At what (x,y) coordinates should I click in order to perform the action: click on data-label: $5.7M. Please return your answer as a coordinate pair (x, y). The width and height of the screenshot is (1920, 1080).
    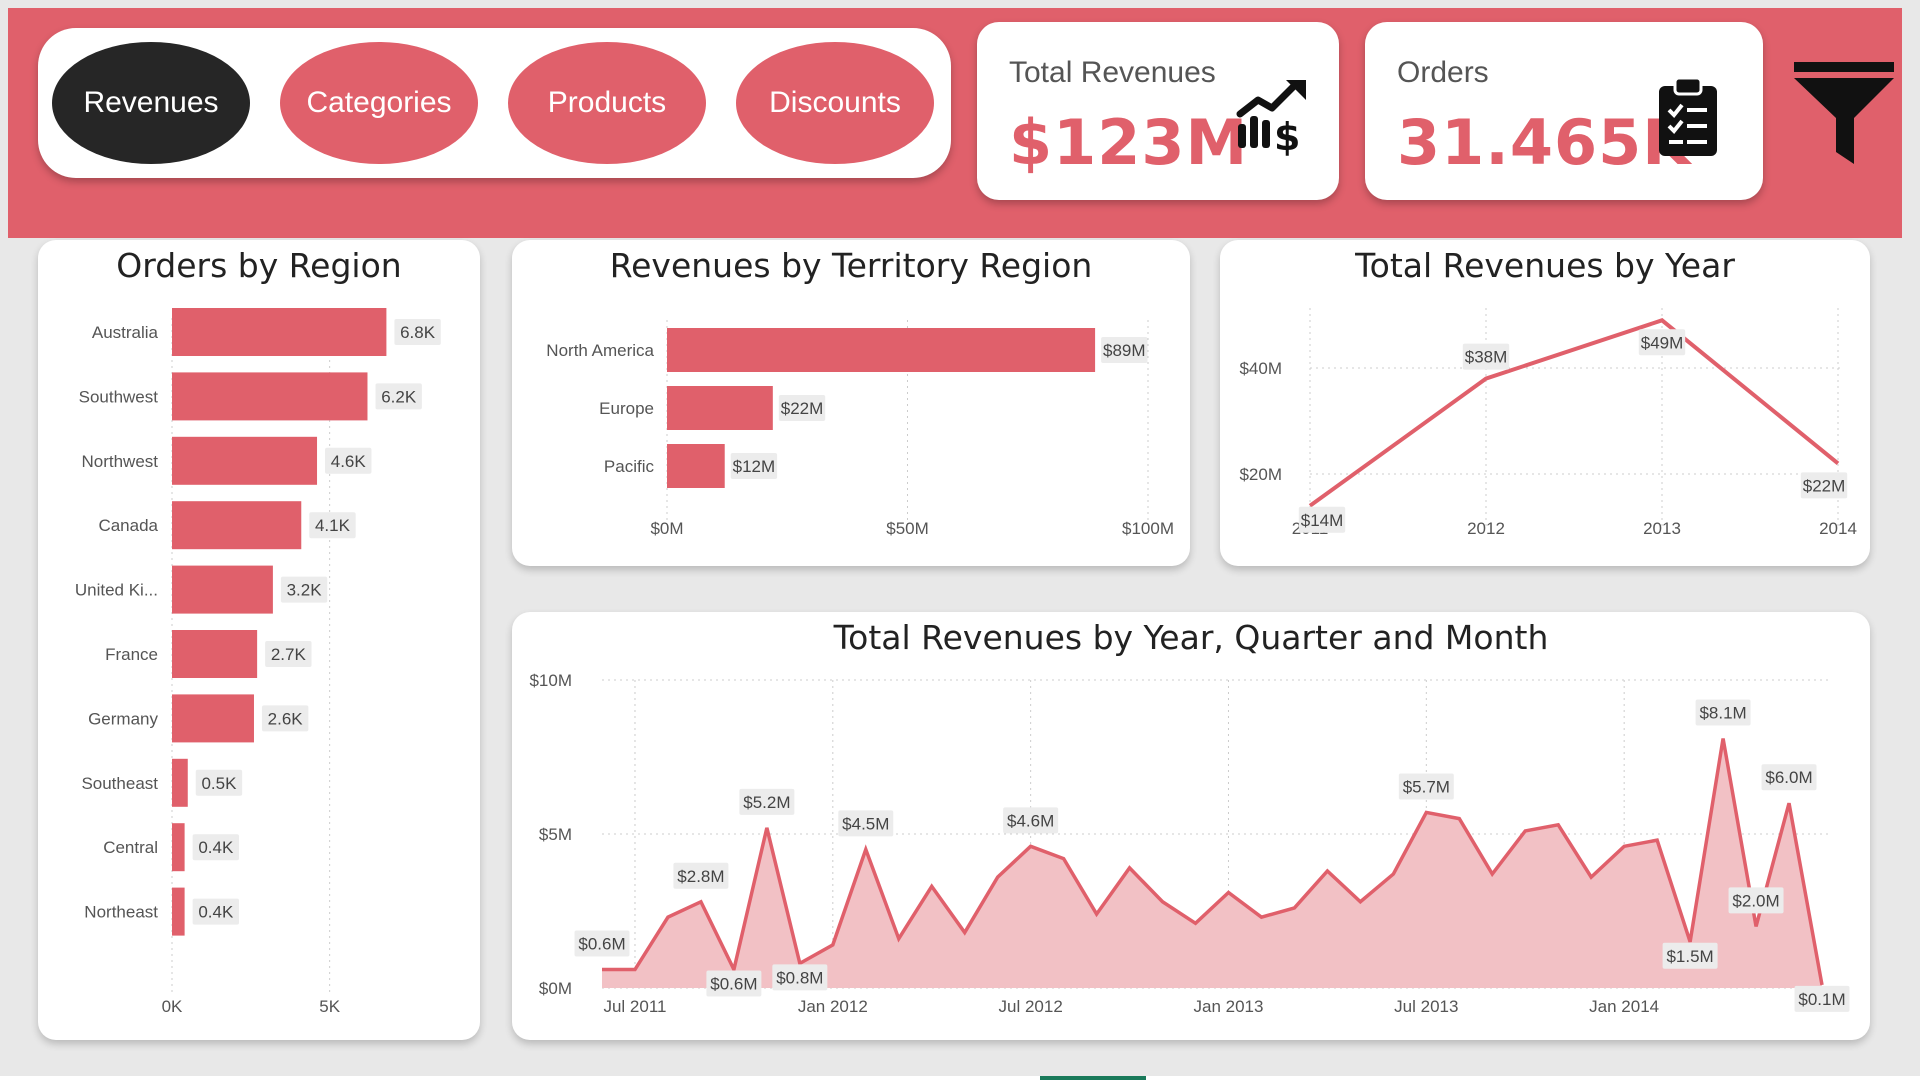
    Looking at the image, I should click on (1426, 786).